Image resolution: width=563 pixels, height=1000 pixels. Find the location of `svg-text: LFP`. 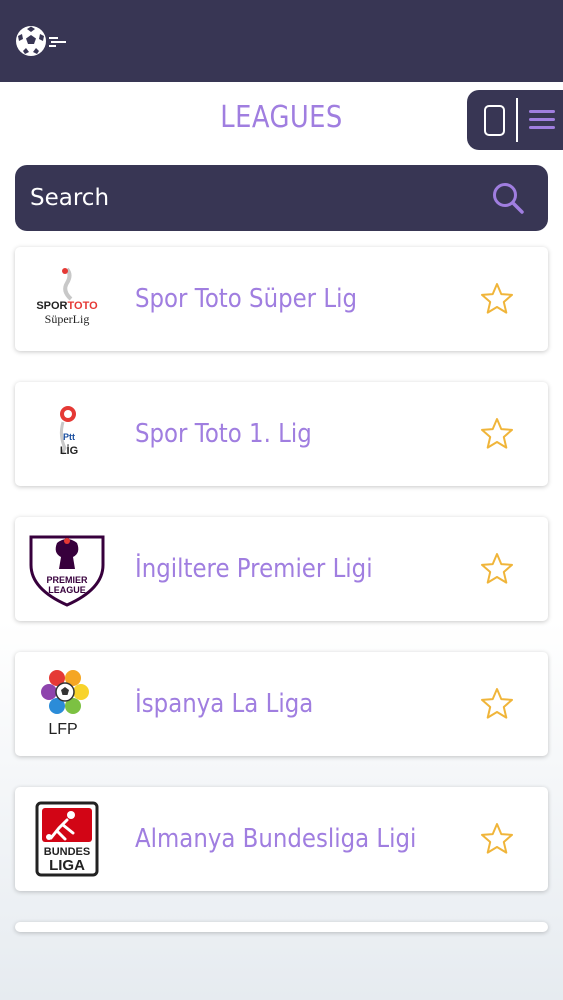

svg-text: LFP is located at coordinates (62, 729).